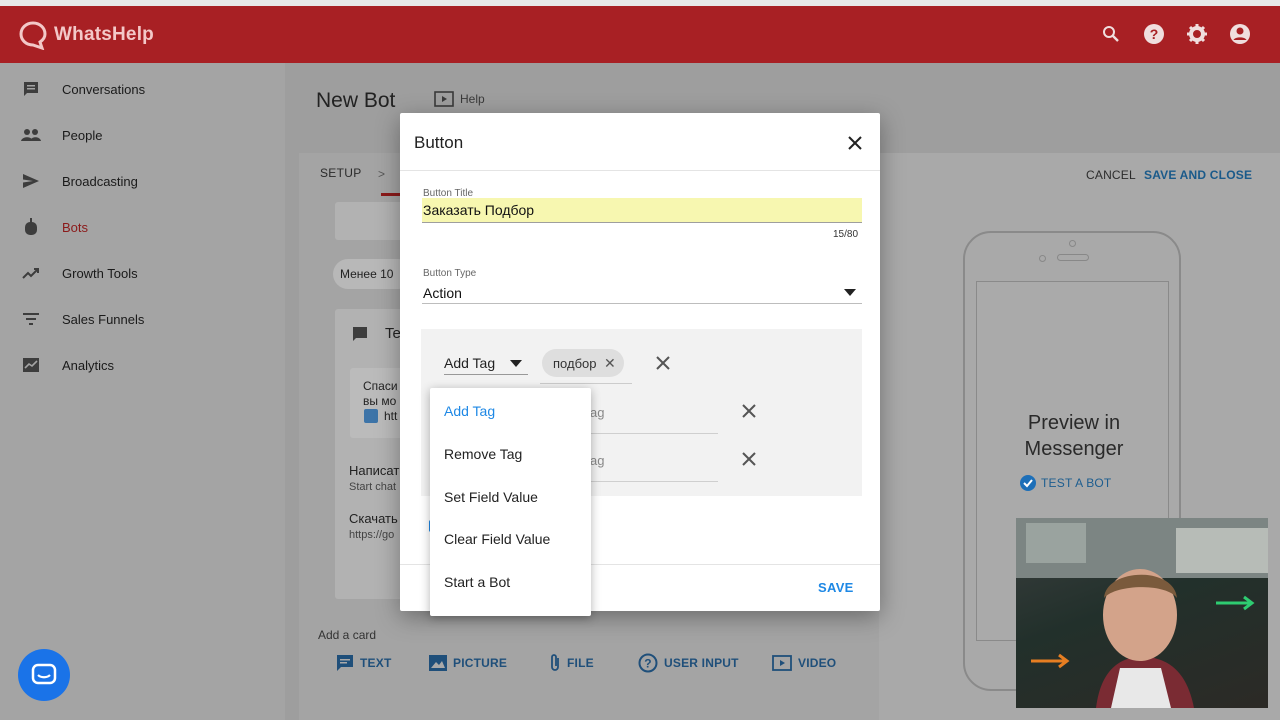  I want to click on action-row2-text: ag, so click(597, 412).